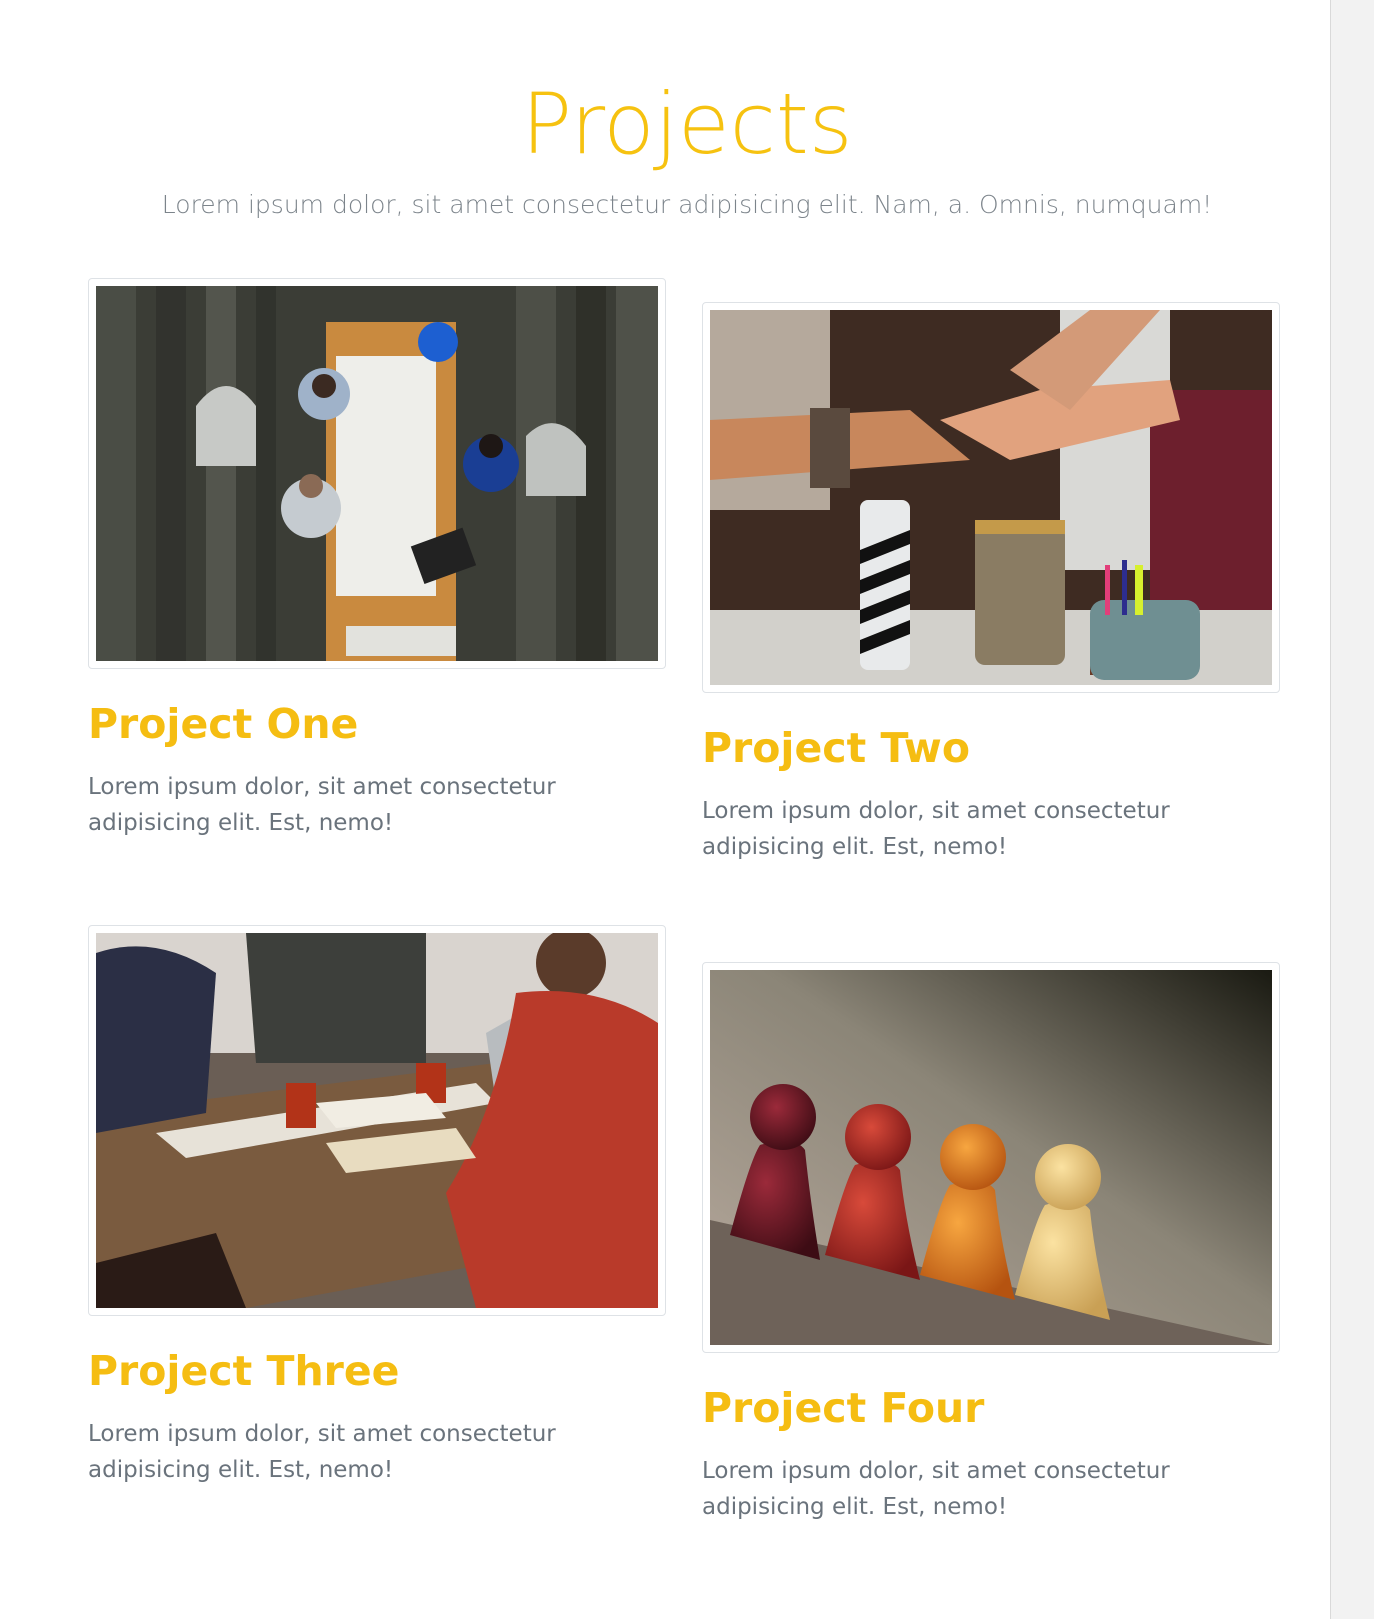 The height and width of the screenshot is (1619, 1374). Describe the element at coordinates (244, 1371) in the screenshot. I see `project-title: Project Three` at that location.